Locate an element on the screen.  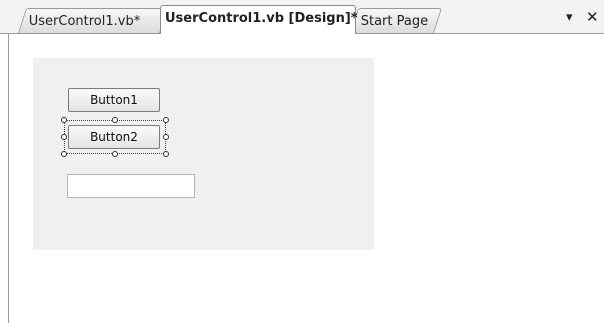
resize-handle-bottom is located at coordinates (115, 154).